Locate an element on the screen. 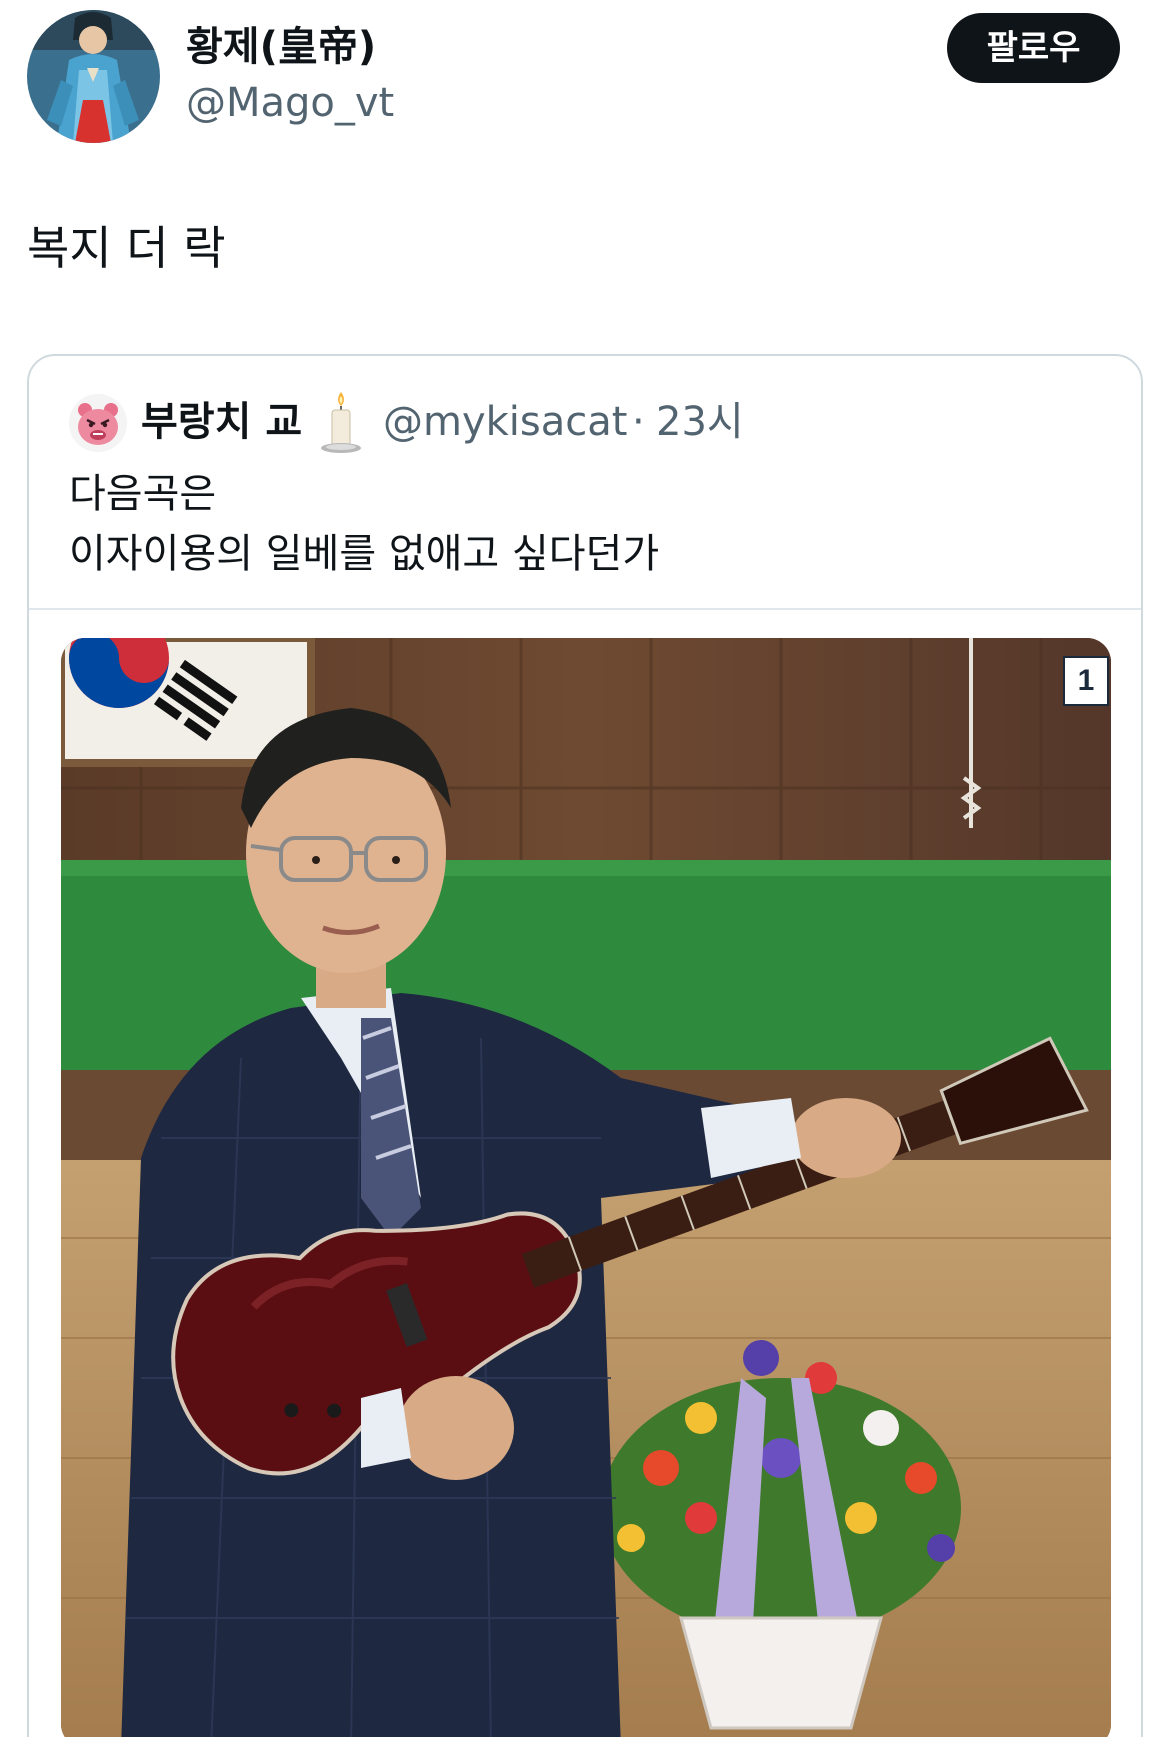 Image resolution: width=1170 pixels, height=1737 pixels. angry-pink-bear-icon is located at coordinates (98, 423).